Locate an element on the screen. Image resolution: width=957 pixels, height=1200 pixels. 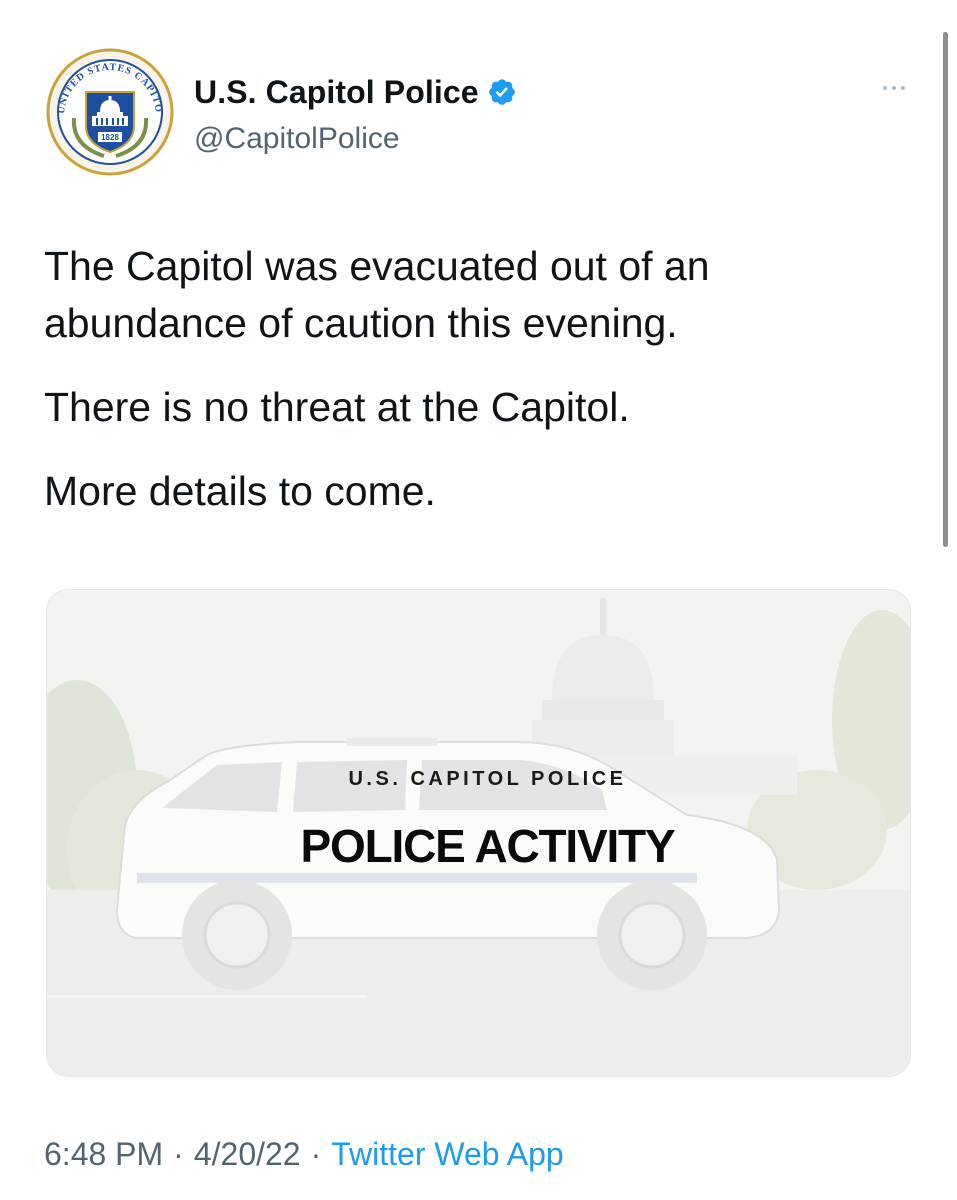
tweet-header: UNITED STATES CAPITOL POLICE is located at coordinates (479, 116).